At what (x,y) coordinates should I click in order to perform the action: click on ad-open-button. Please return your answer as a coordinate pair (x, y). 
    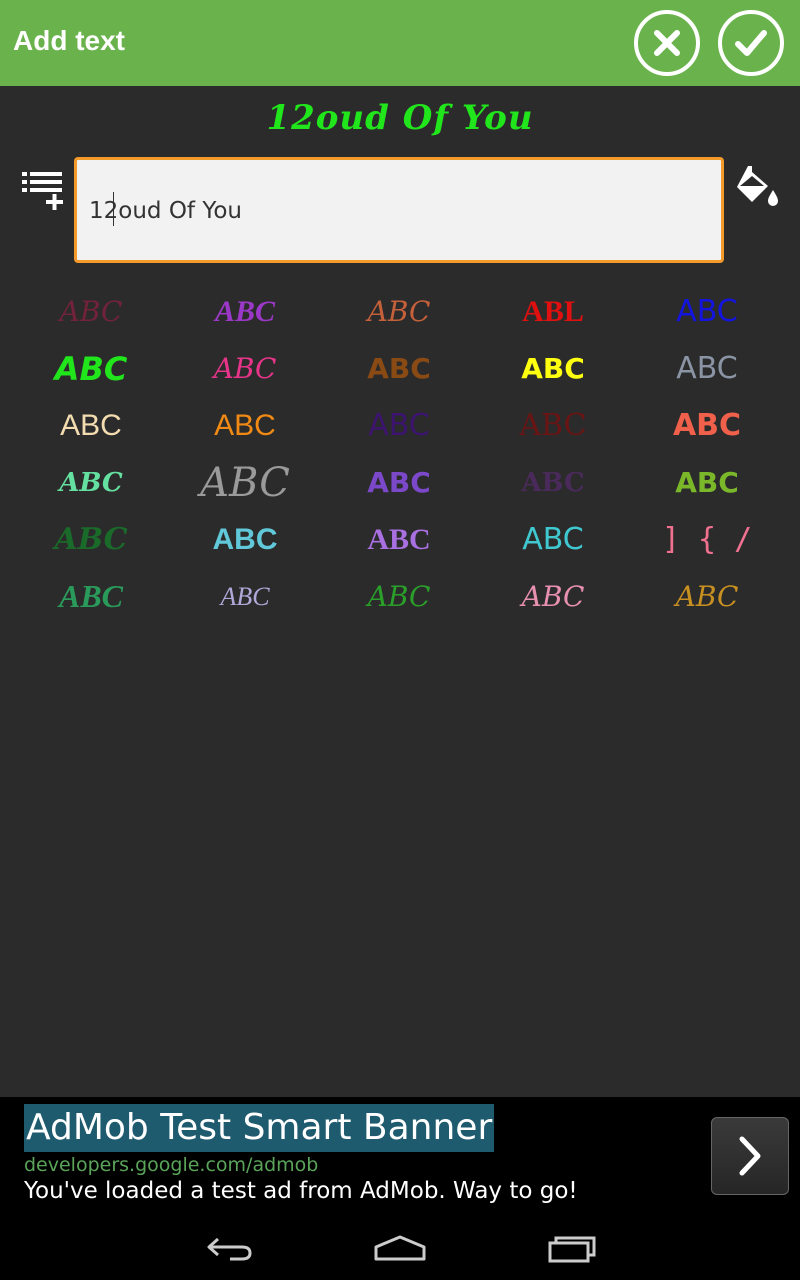
    Looking at the image, I should click on (750, 1156).